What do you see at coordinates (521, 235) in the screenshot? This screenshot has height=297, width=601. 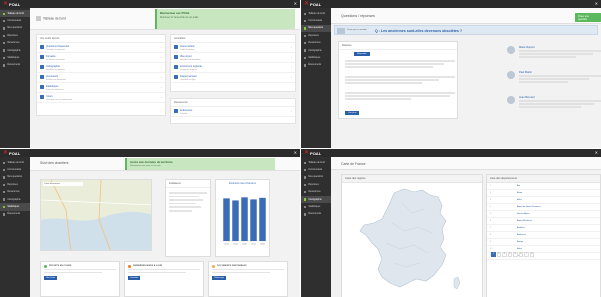 I see `row-link: Ardennes` at bounding box center [521, 235].